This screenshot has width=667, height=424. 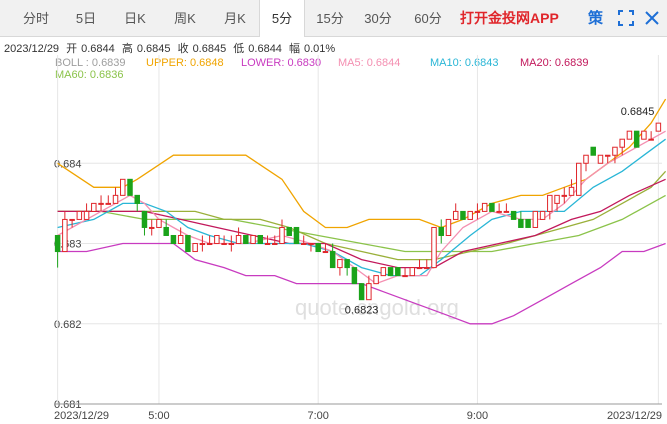 What do you see at coordinates (317, 416) in the screenshot?
I see `x-tick-label: 7:00` at bounding box center [317, 416].